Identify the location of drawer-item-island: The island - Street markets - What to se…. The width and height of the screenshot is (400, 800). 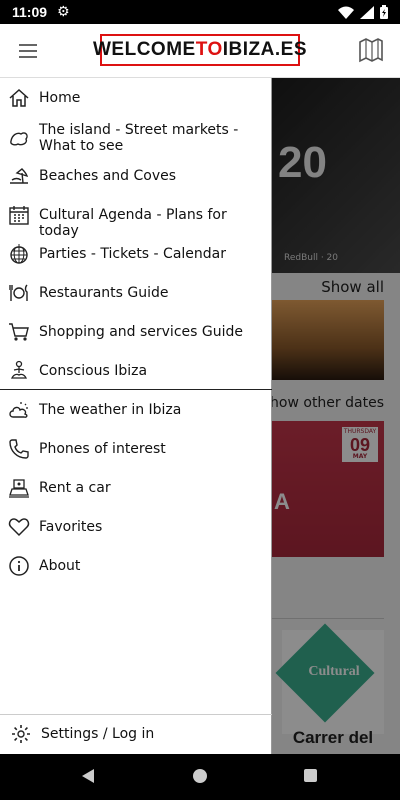
(136, 138).